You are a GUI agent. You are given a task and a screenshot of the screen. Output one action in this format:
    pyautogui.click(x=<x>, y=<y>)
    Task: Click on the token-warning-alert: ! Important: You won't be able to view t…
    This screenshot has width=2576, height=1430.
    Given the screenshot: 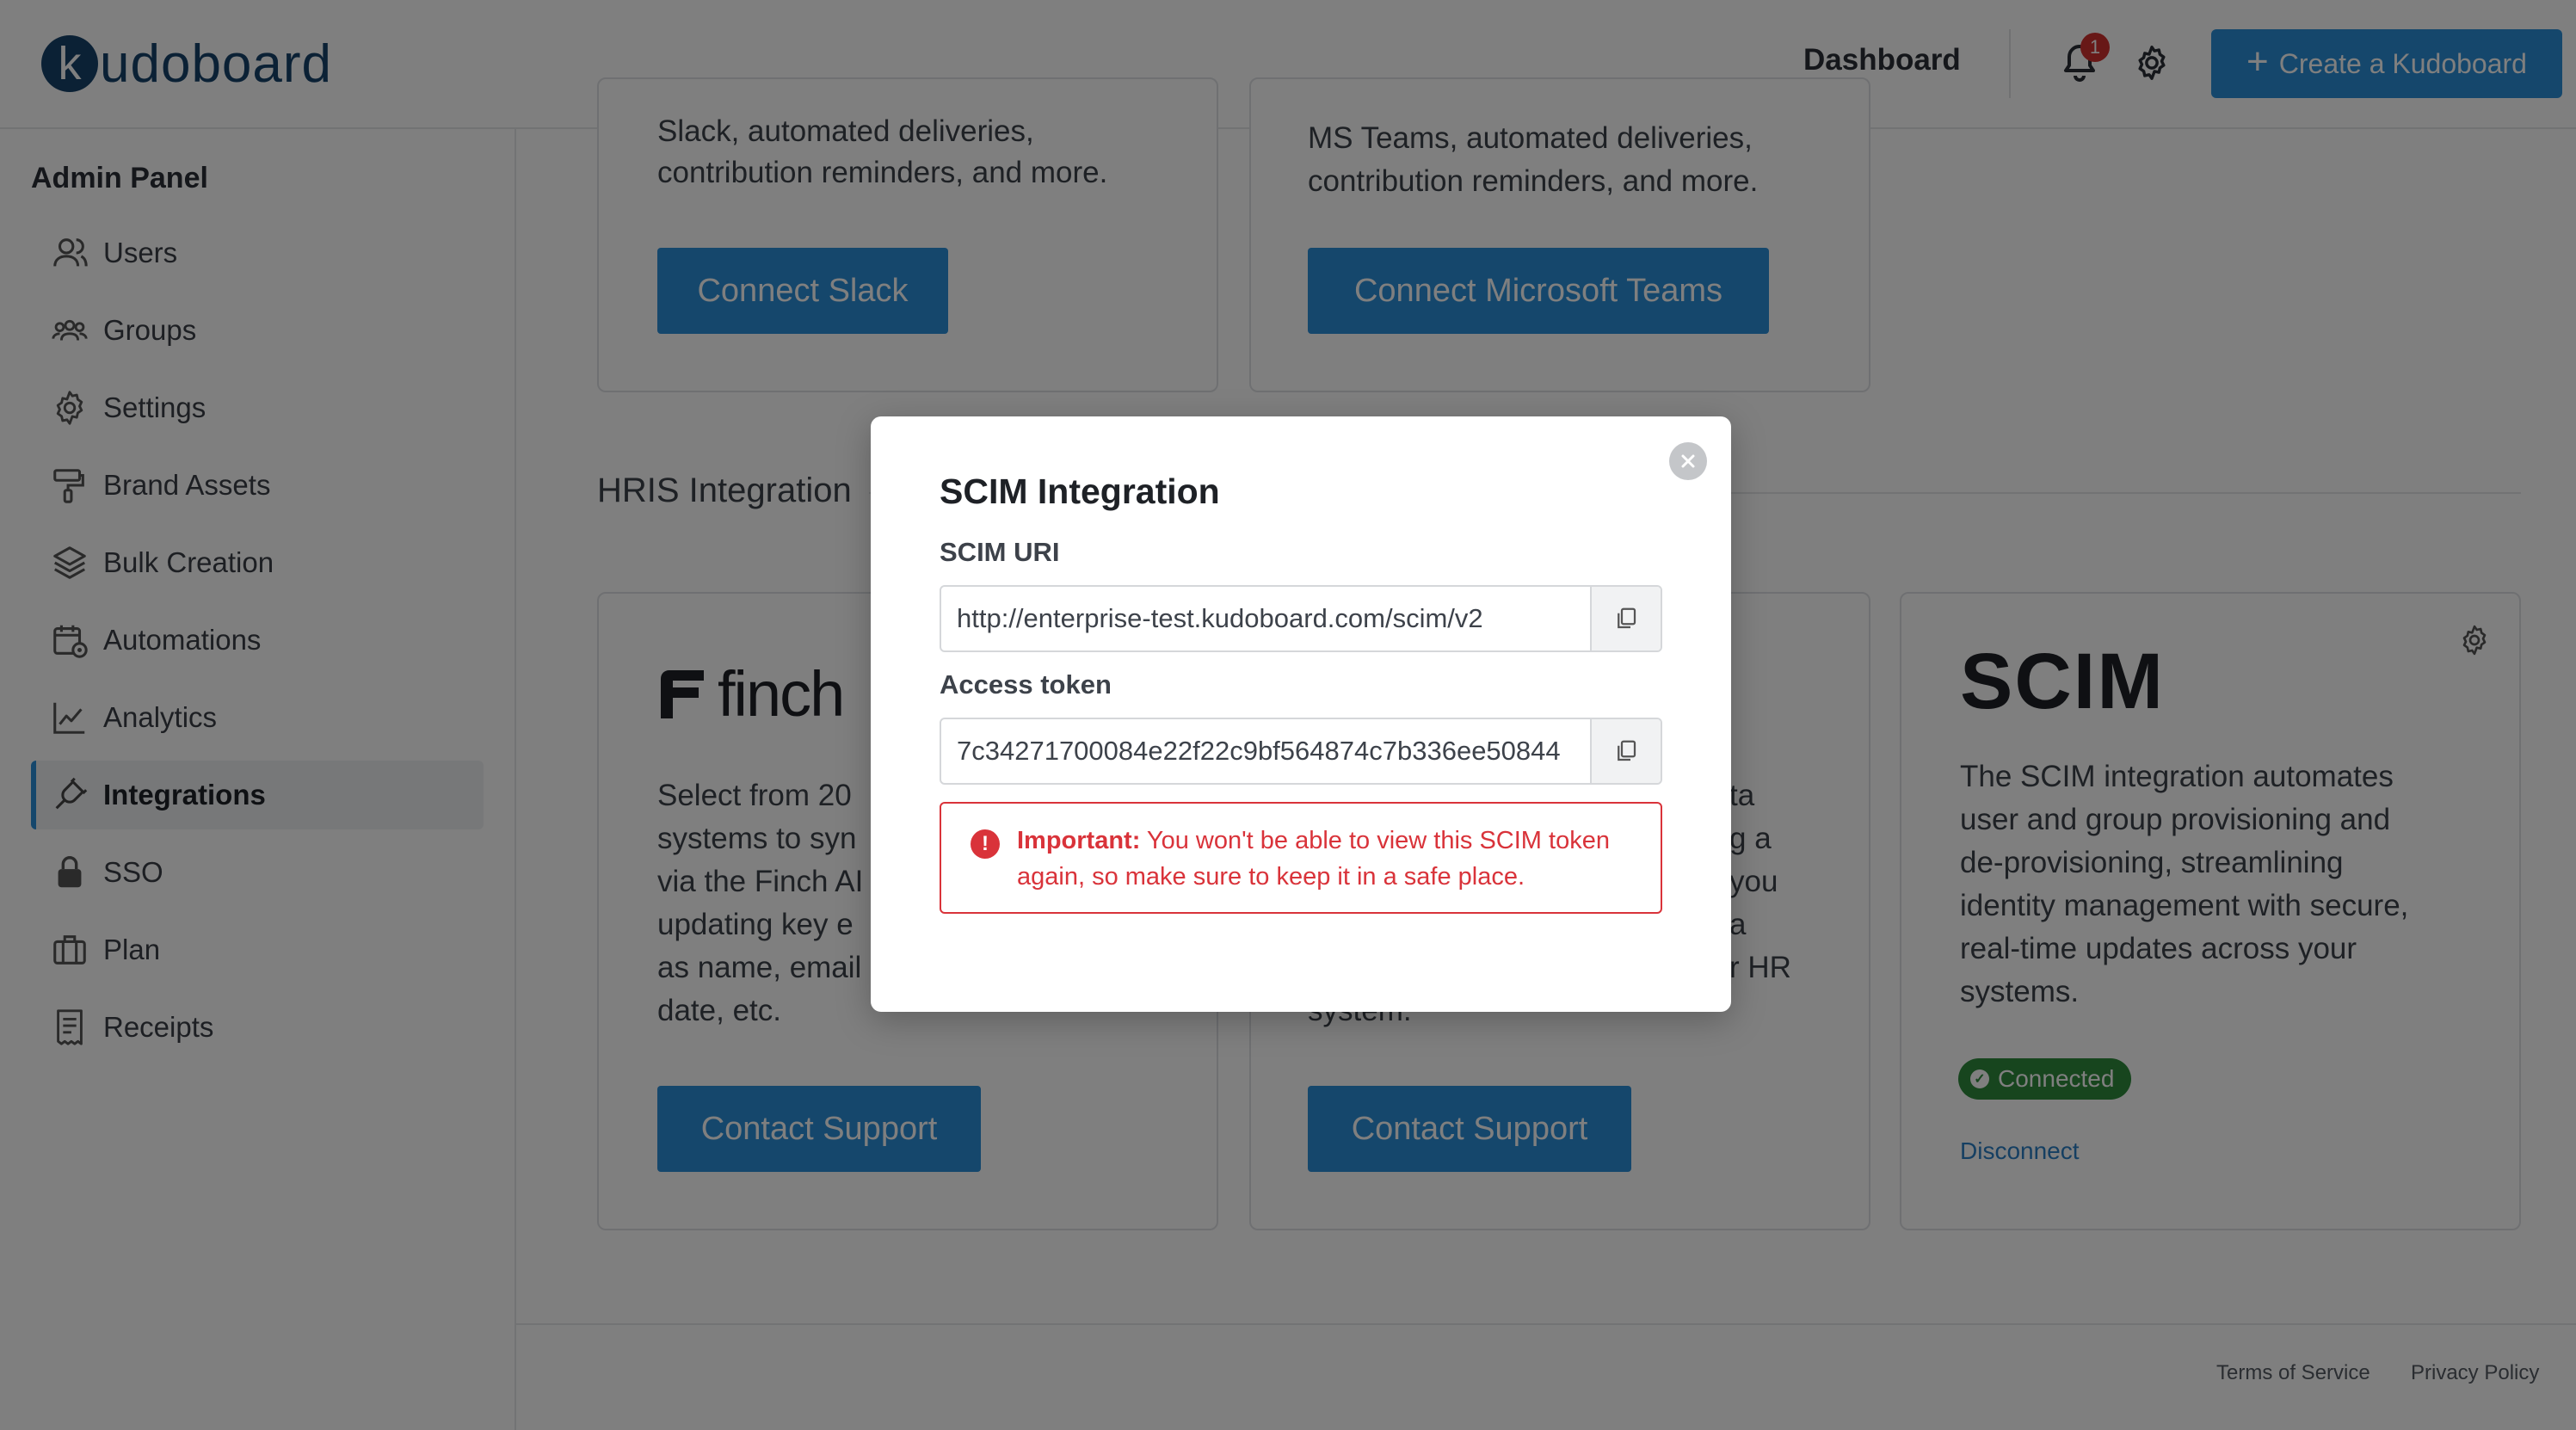 What is the action you would take?
    pyautogui.click(x=1301, y=858)
    